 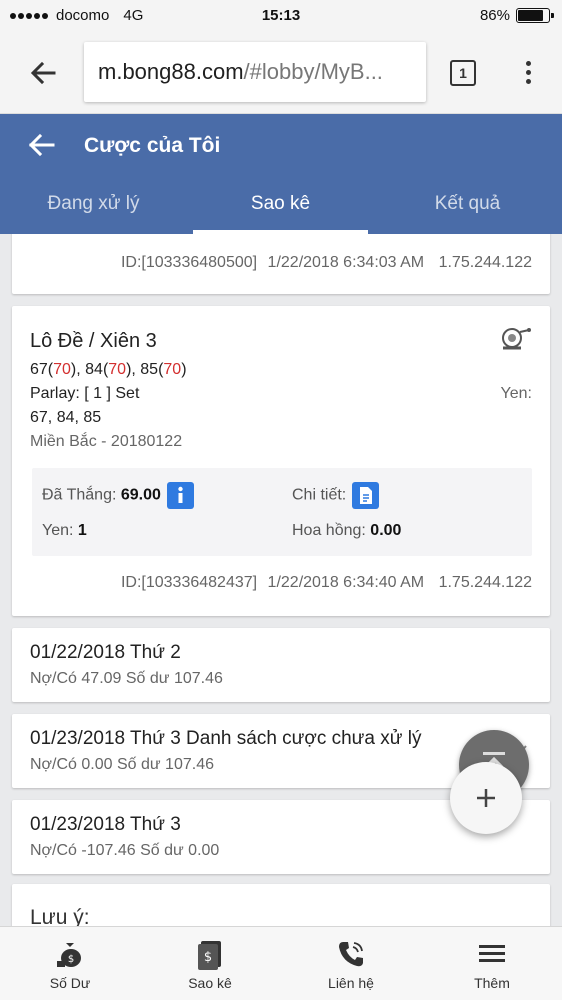 I want to click on nav-contact: Liên hệ, so click(x=351, y=963).